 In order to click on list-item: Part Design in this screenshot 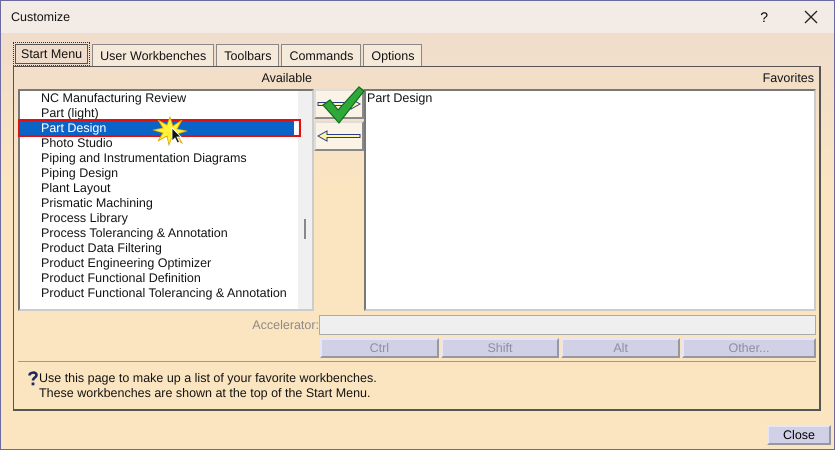, I will do `click(590, 98)`.